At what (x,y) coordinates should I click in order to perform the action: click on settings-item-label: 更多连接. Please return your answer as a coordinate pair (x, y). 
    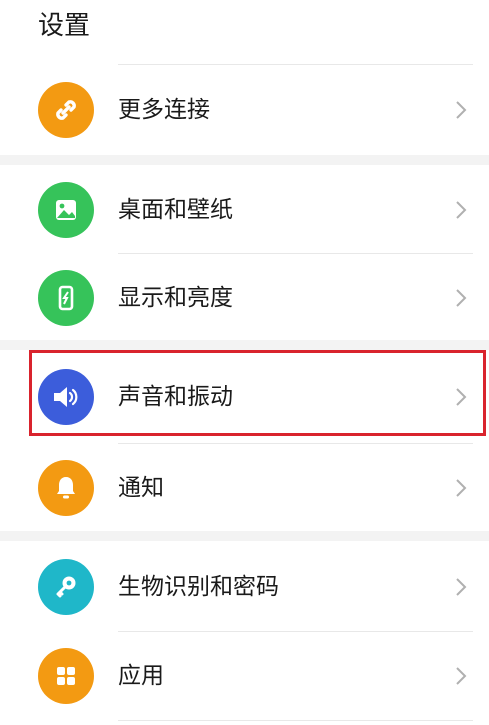
    Looking at the image, I should click on (164, 110).